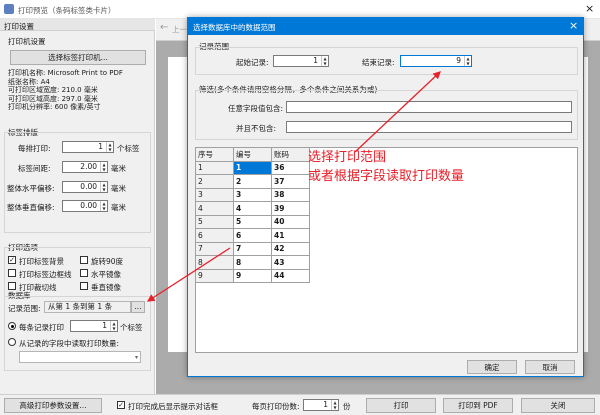 The image size is (600, 415). What do you see at coordinates (334, 405) in the screenshot?
I see `spin-arrows-icon: ▲ ▼` at bounding box center [334, 405].